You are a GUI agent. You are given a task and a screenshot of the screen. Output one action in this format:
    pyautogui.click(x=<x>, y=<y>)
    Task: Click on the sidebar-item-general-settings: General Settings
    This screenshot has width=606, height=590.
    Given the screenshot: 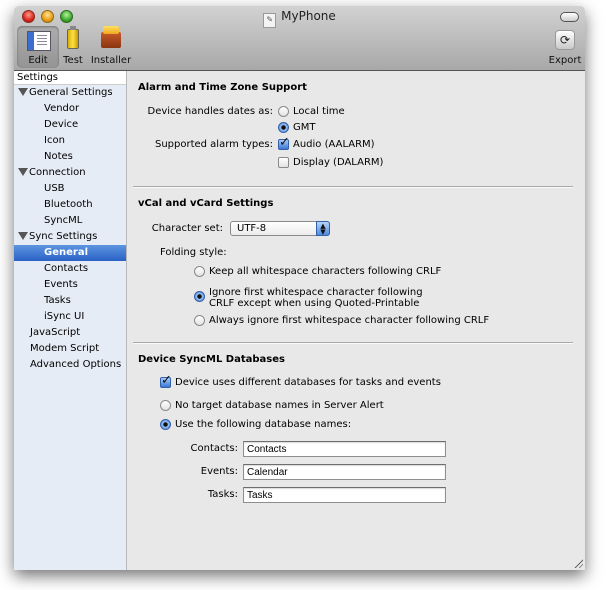 What is the action you would take?
    pyautogui.click(x=70, y=93)
    